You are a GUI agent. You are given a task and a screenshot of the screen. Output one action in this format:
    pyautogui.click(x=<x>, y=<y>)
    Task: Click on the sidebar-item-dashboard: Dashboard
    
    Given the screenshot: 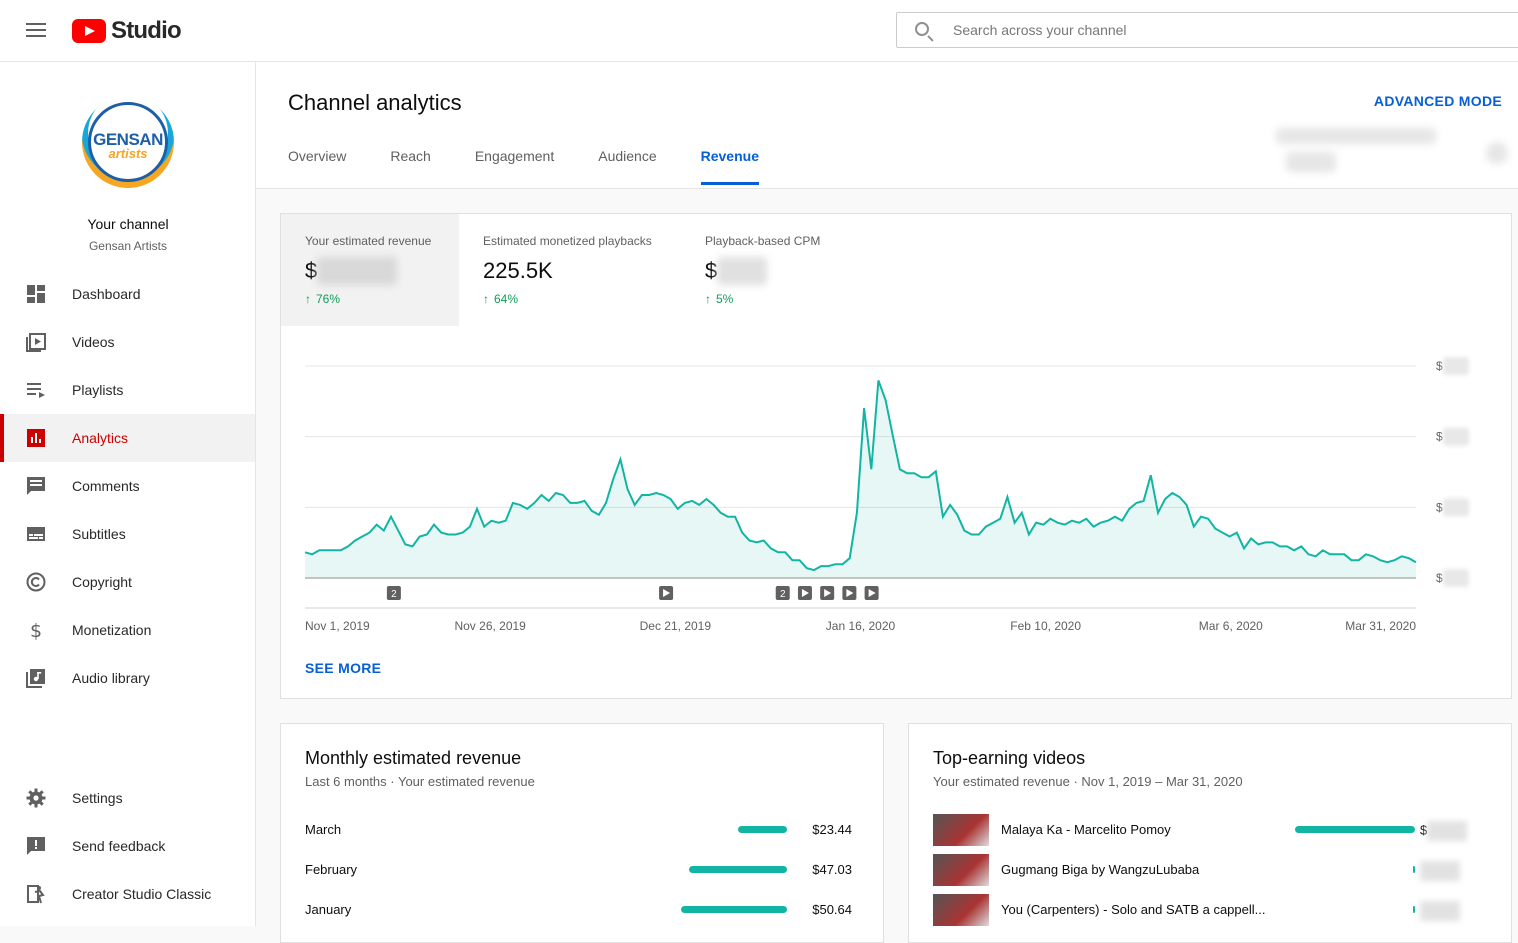 What is the action you would take?
    pyautogui.click(x=127, y=294)
    